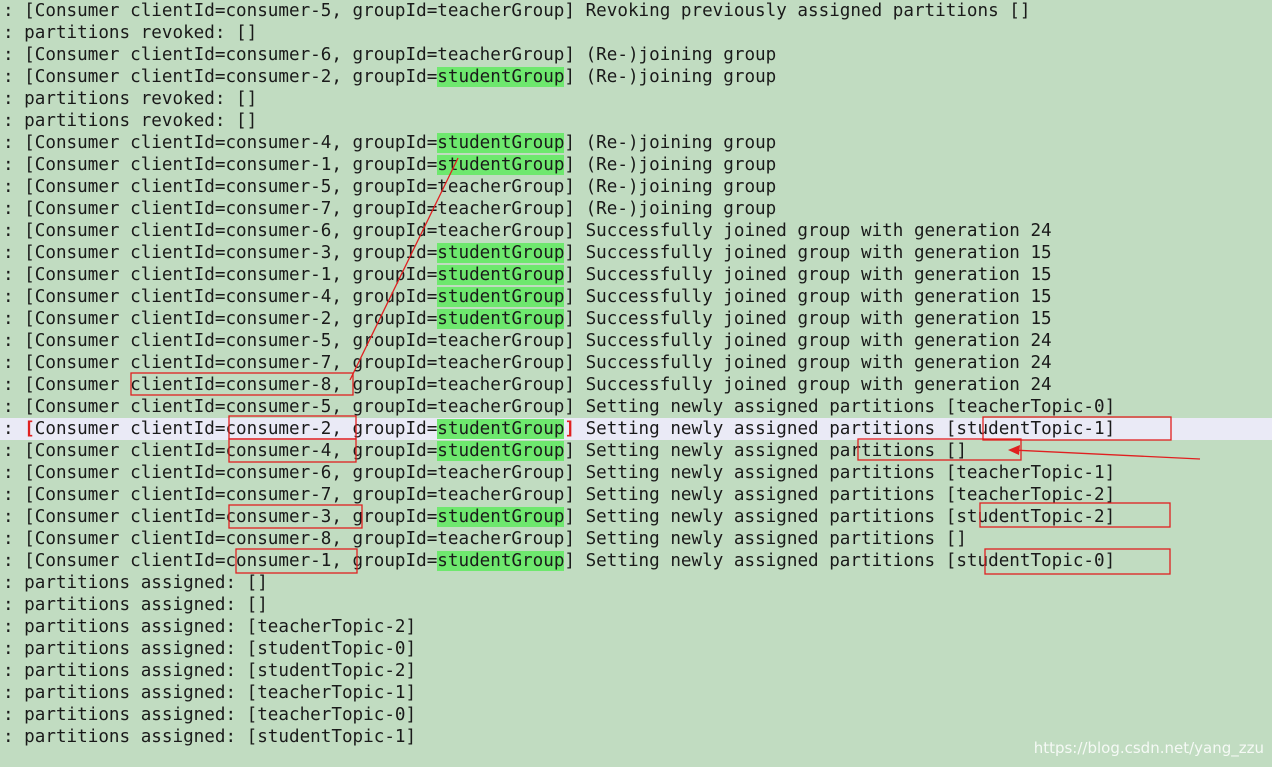  What do you see at coordinates (29, 429) in the screenshot?
I see `red-bracket: [` at bounding box center [29, 429].